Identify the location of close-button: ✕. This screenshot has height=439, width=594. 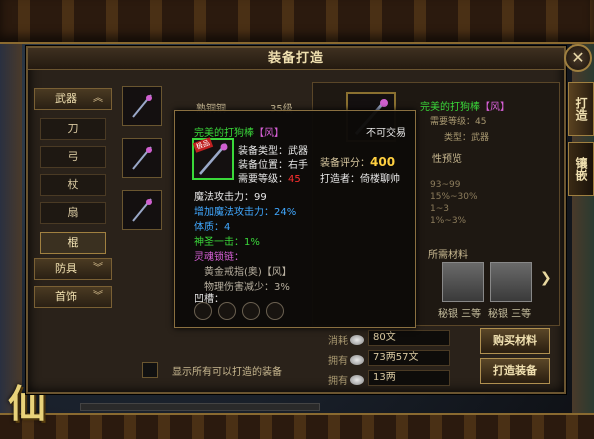
(578, 58).